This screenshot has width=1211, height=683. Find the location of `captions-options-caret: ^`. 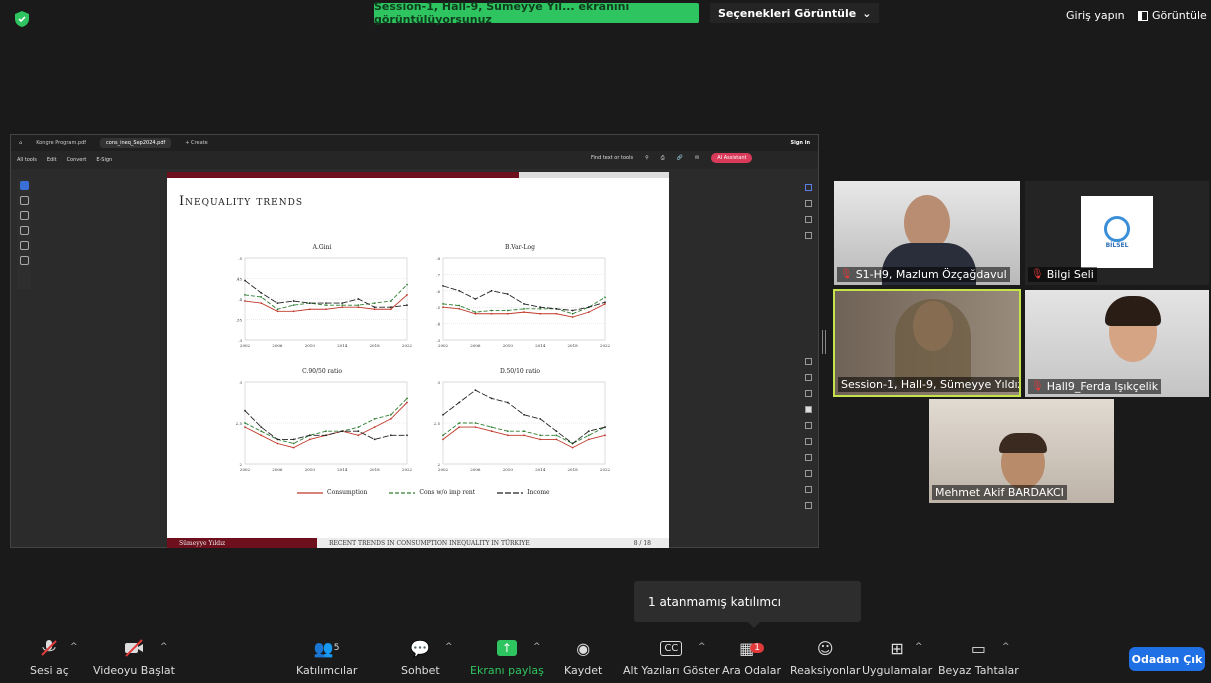

captions-options-caret: ^ is located at coordinates (702, 647).